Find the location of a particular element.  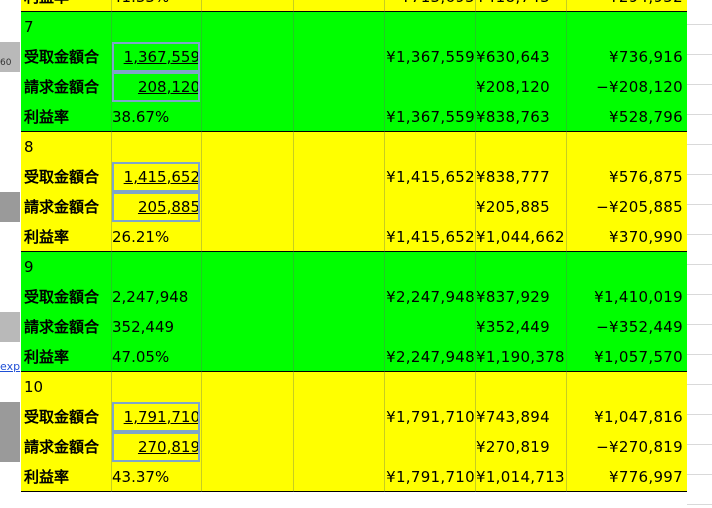

section-number-cell: 8 is located at coordinates (124, 147).